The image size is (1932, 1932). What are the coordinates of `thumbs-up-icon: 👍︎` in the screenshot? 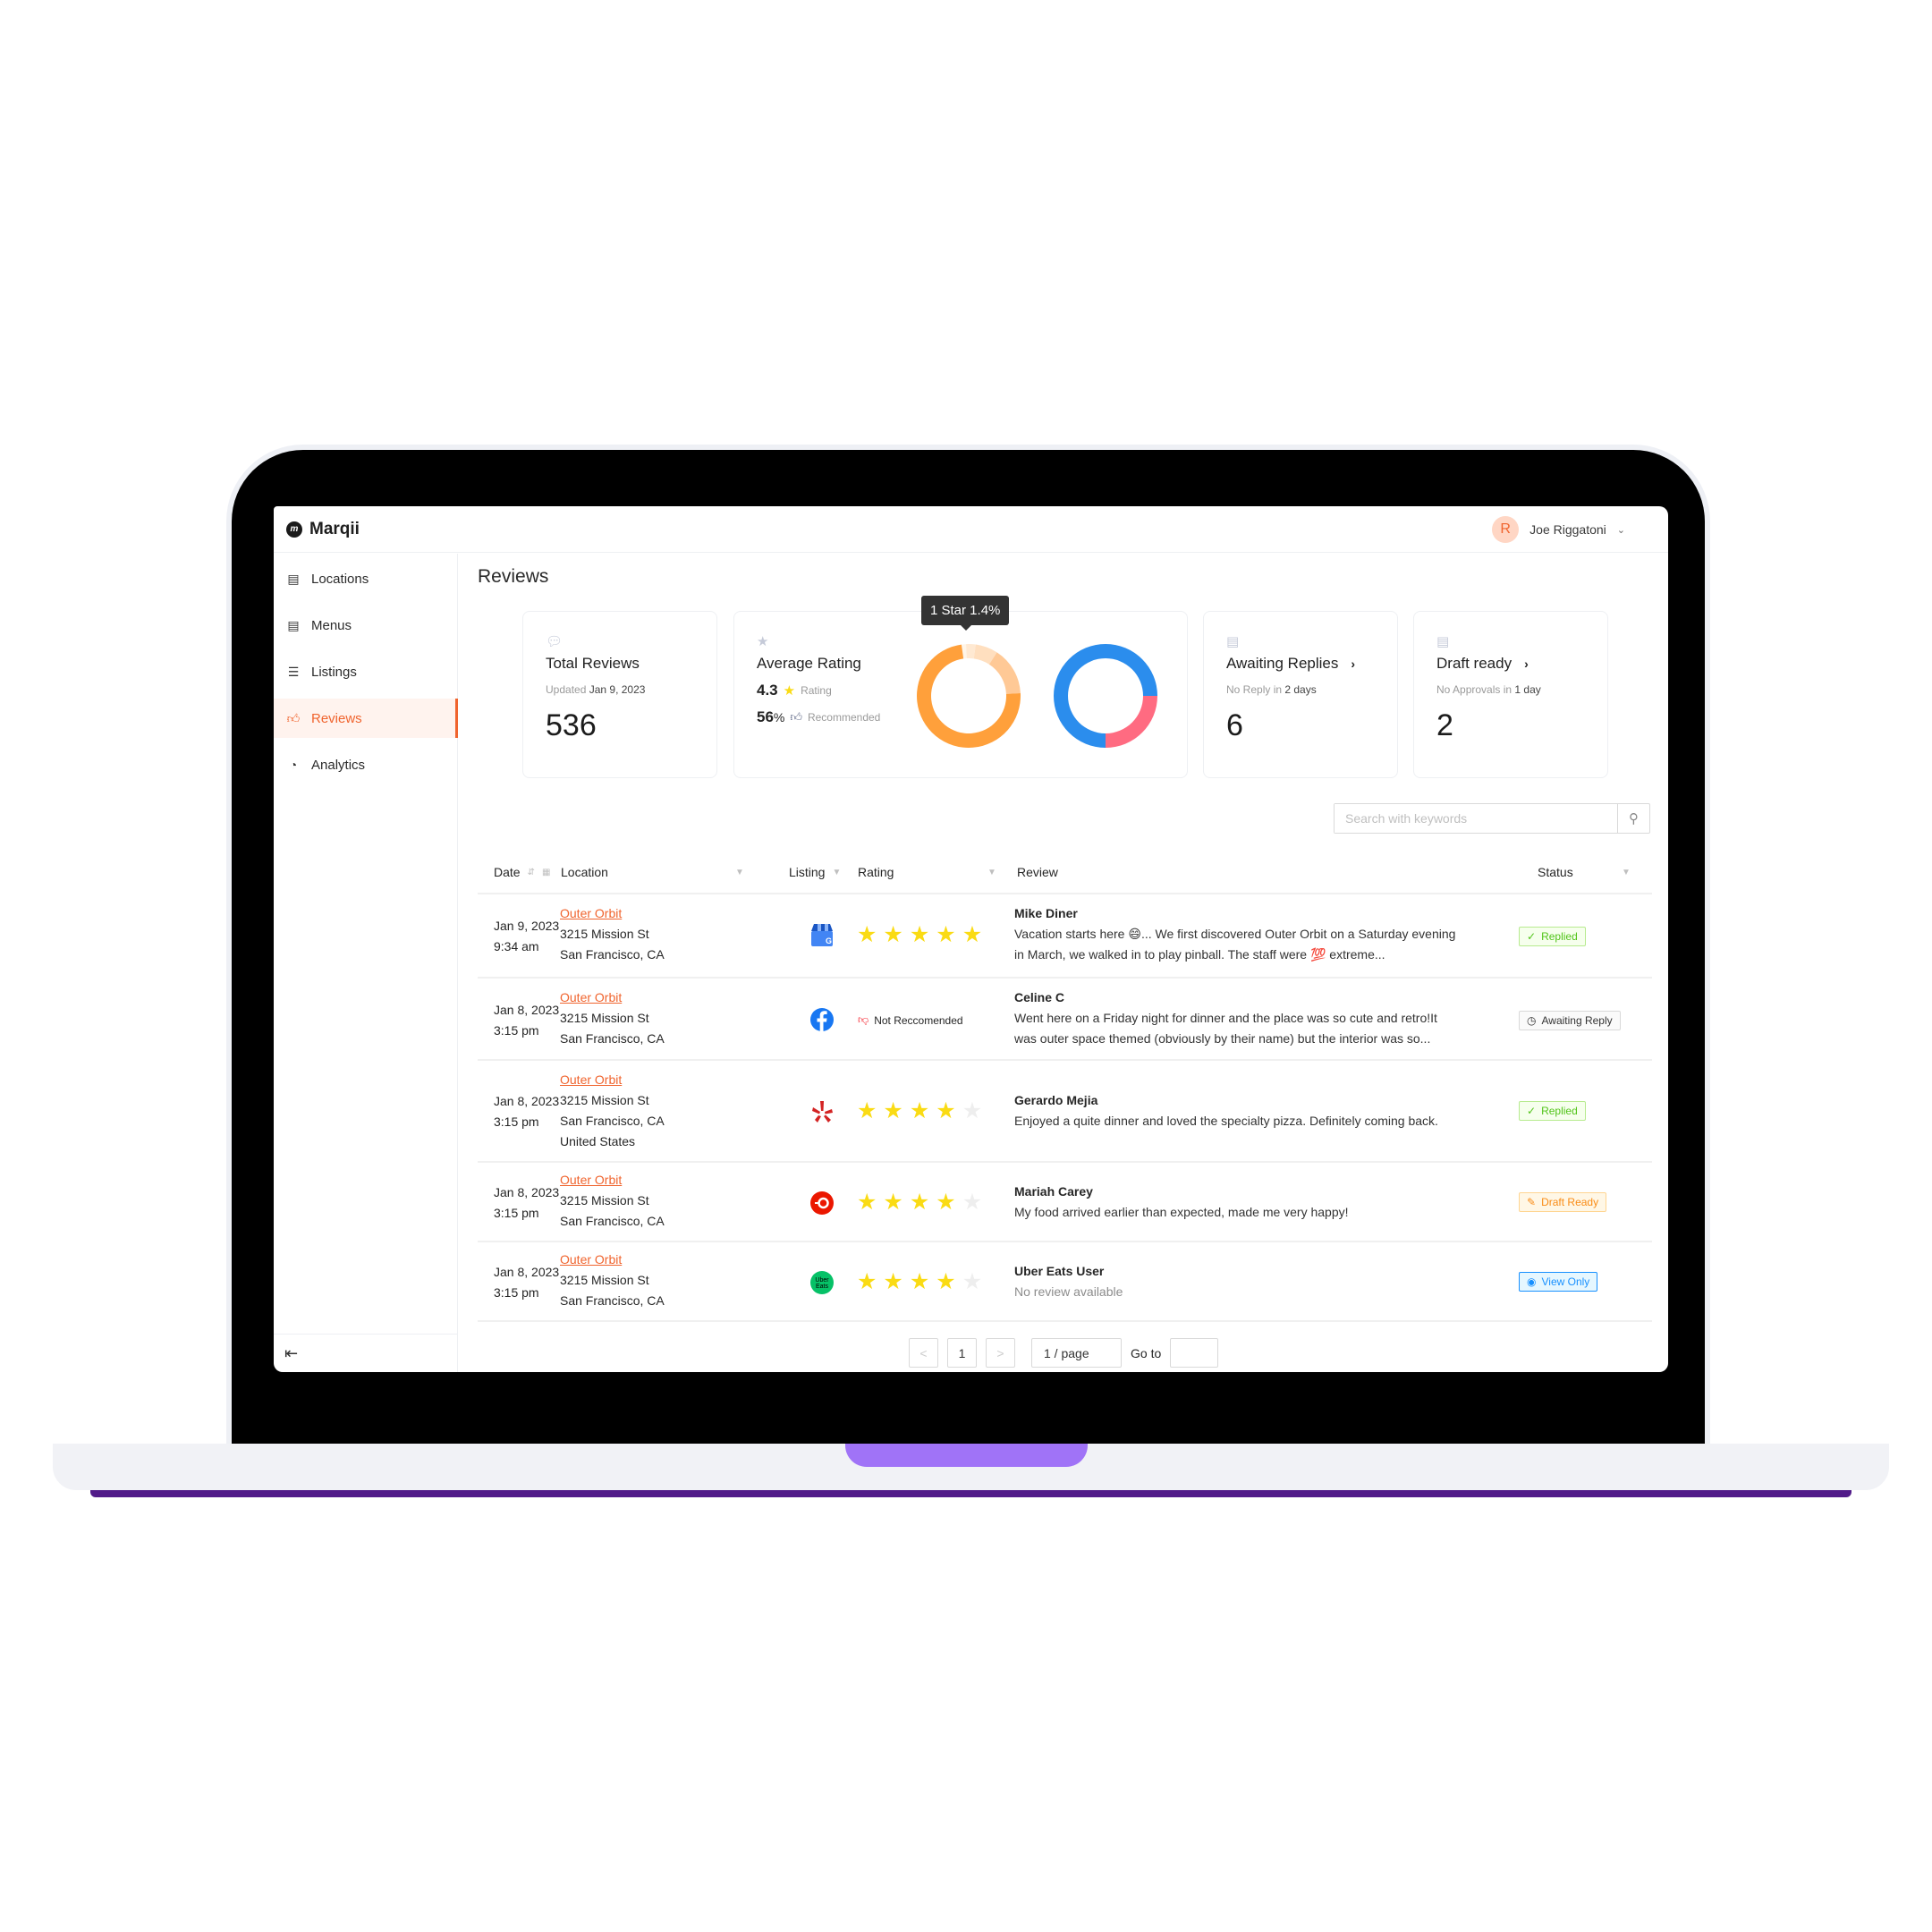 It's located at (796, 717).